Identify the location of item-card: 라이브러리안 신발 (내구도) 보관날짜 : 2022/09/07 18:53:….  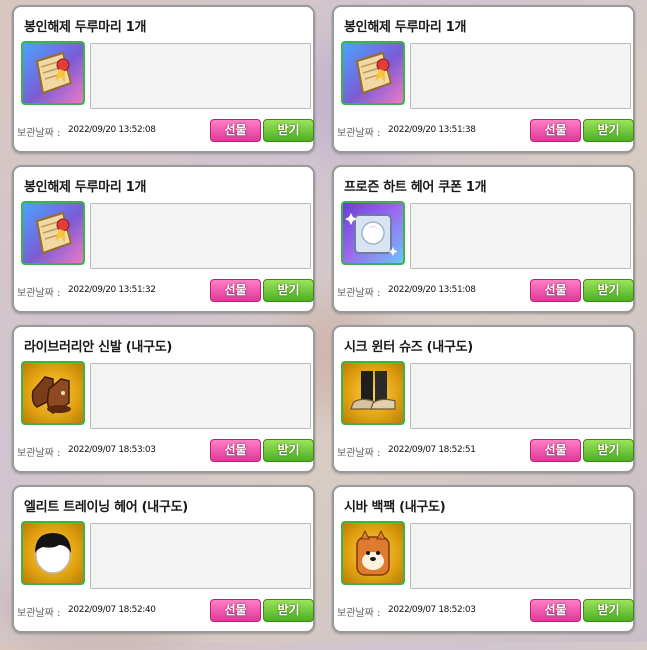
(163, 399).